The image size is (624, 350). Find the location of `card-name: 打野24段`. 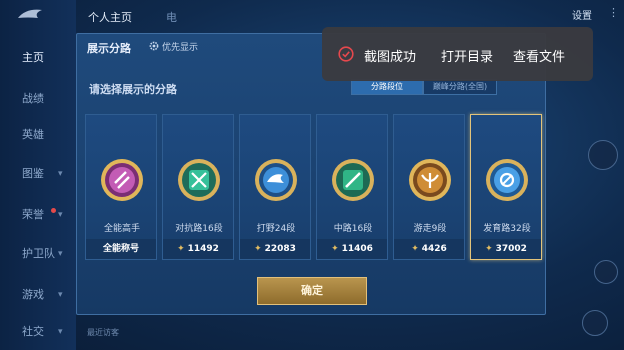

card-name: 打野24段 is located at coordinates (276, 229).